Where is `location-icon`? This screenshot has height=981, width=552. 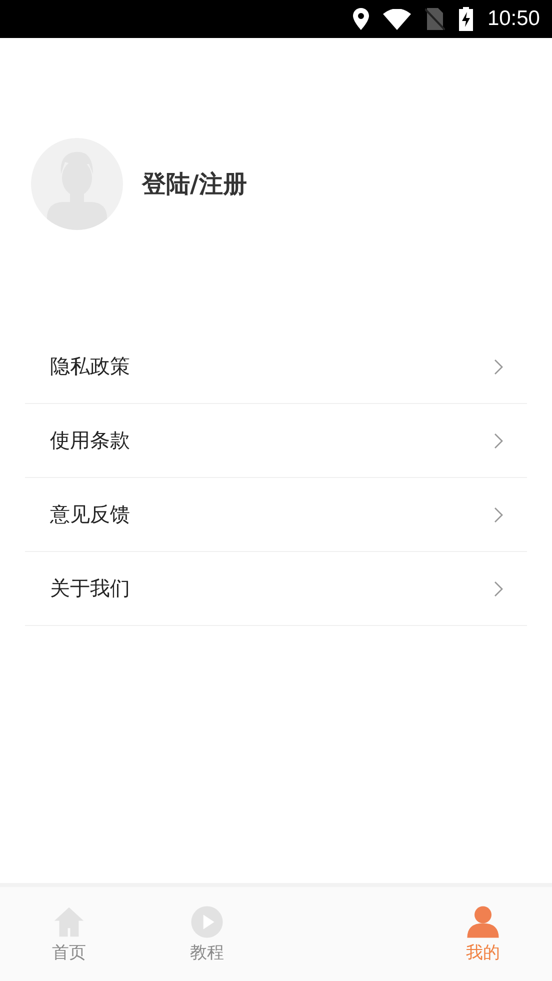
location-icon is located at coordinates (361, 19).